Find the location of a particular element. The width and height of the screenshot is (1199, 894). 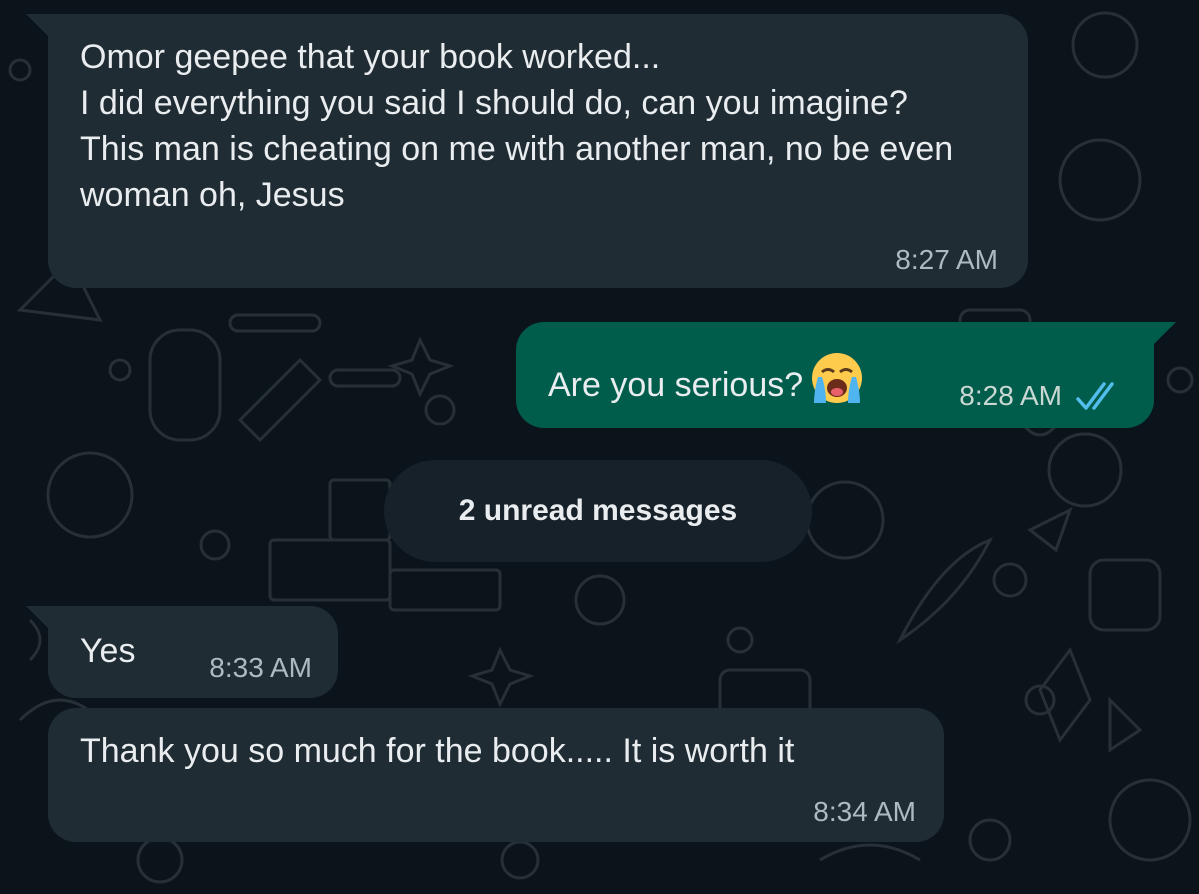

message-text: Are you serious? is located at coordinates (676, 385).